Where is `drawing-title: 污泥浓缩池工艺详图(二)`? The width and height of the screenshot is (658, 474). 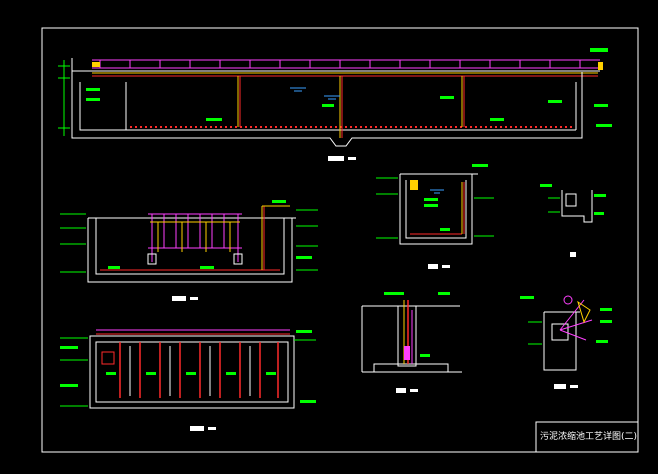 drawing-title: 污泥浓缩池工艺详图(二) is located at coordinates (589, 437).